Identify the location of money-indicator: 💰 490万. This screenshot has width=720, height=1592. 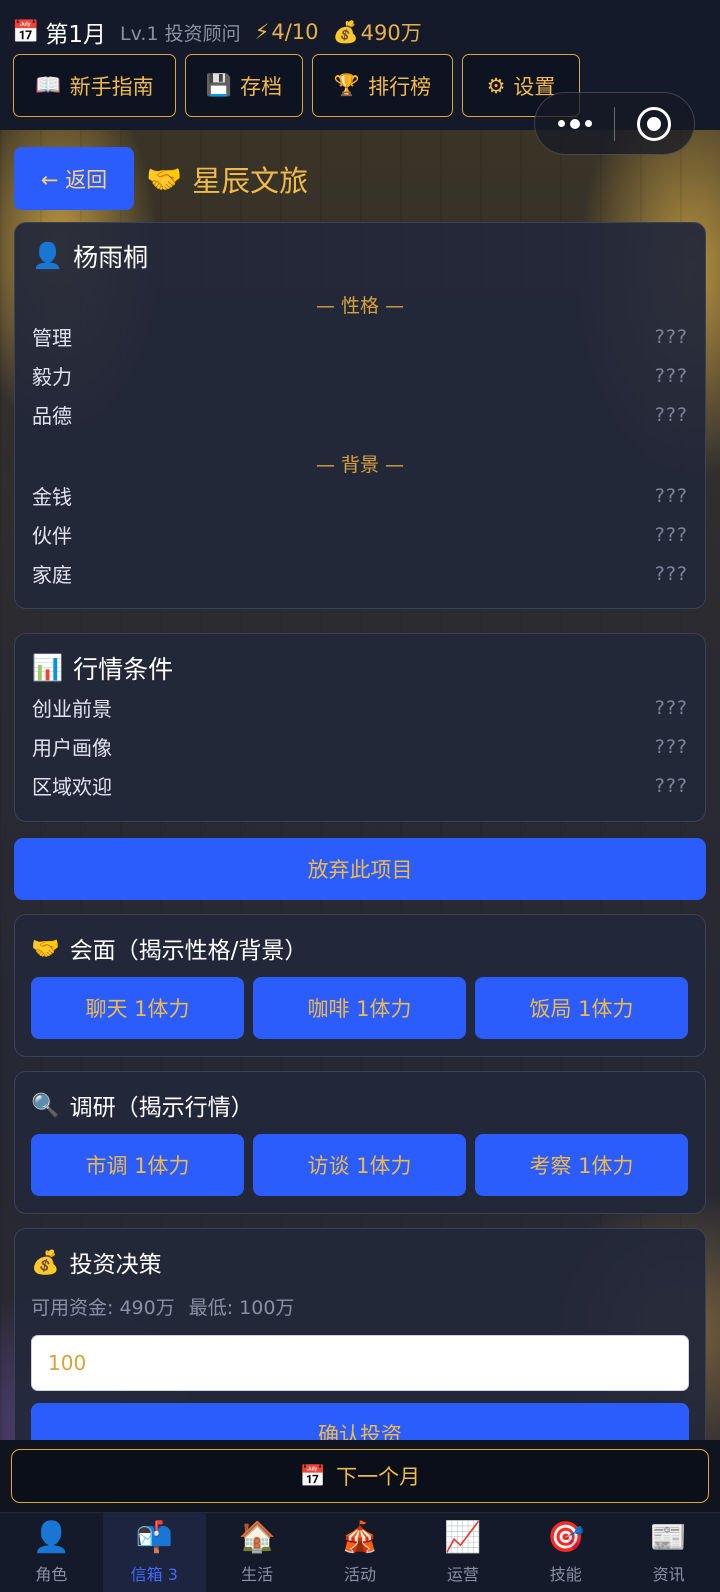
(377, 32).